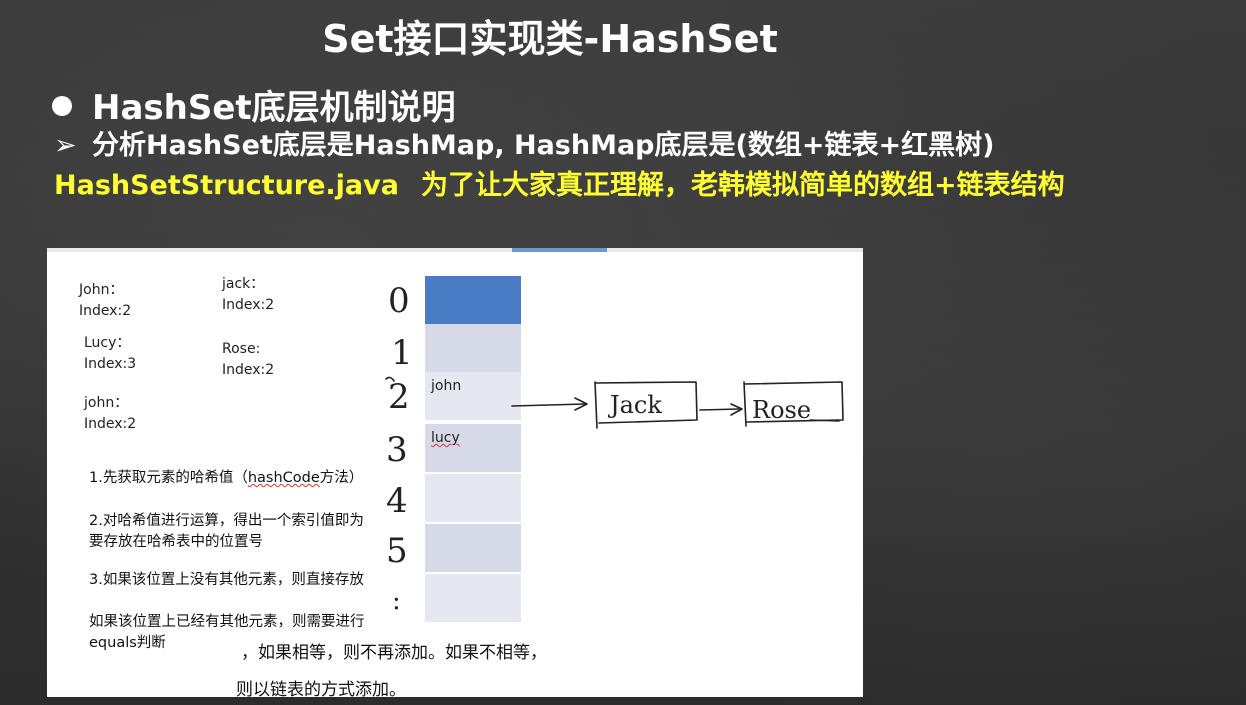  Describe the element at coordinates (596, 405) in the screenshot. I see `box-jack-left` at that location.